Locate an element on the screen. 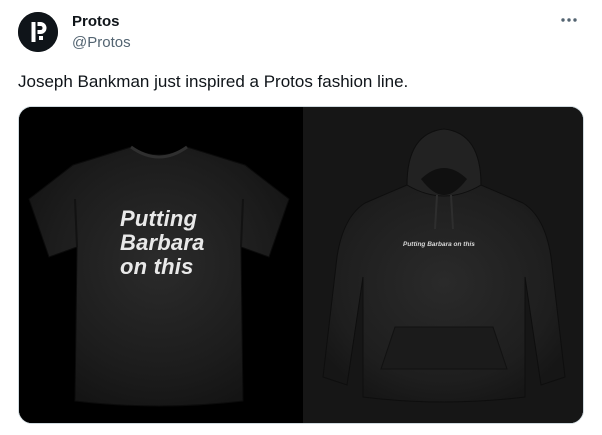 The height and width of the screenshot is (435, 602). protos-logo-icon is located at coordinates (38, 32).